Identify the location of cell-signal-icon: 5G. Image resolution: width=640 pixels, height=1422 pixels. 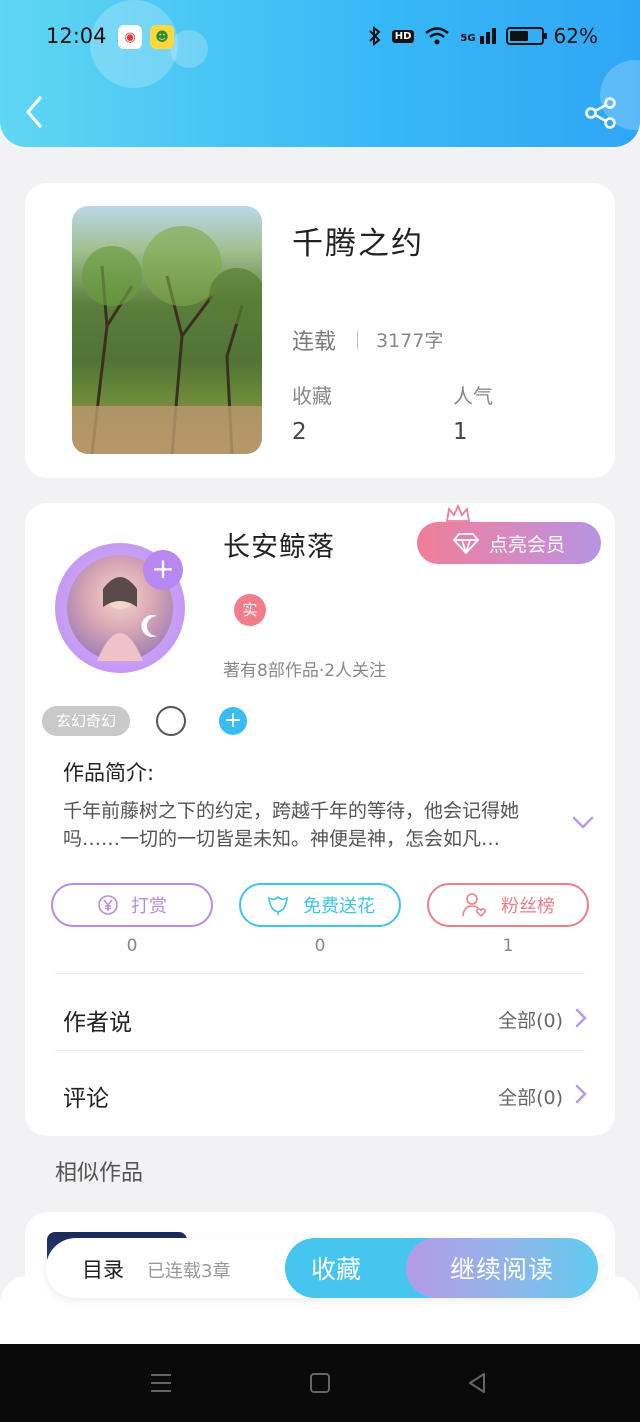
(478, 36).